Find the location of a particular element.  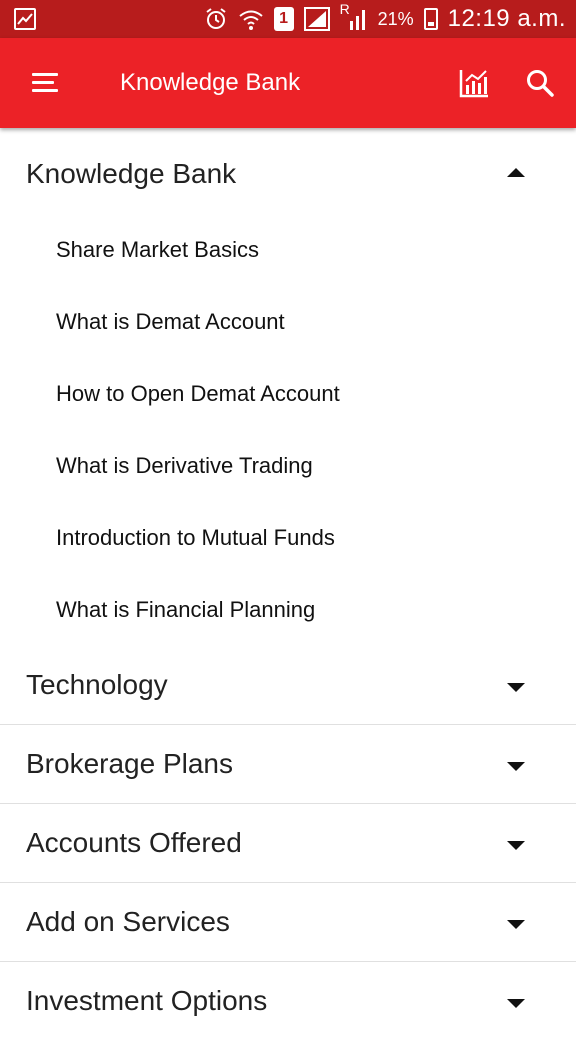

clock: 12:19 a.m. is located at coordinates (506, 18).